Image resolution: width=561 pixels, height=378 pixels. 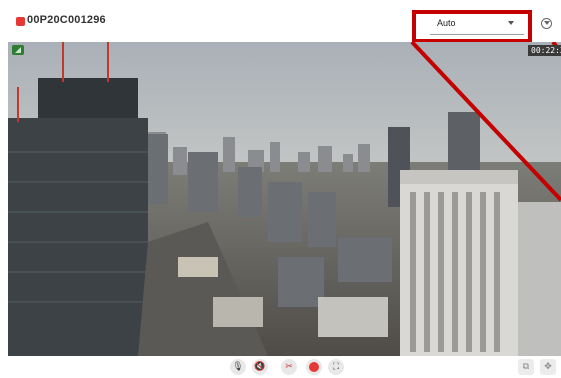 I want to click on speaker-mute-icon: 🔇, so click(x=260, y=367).